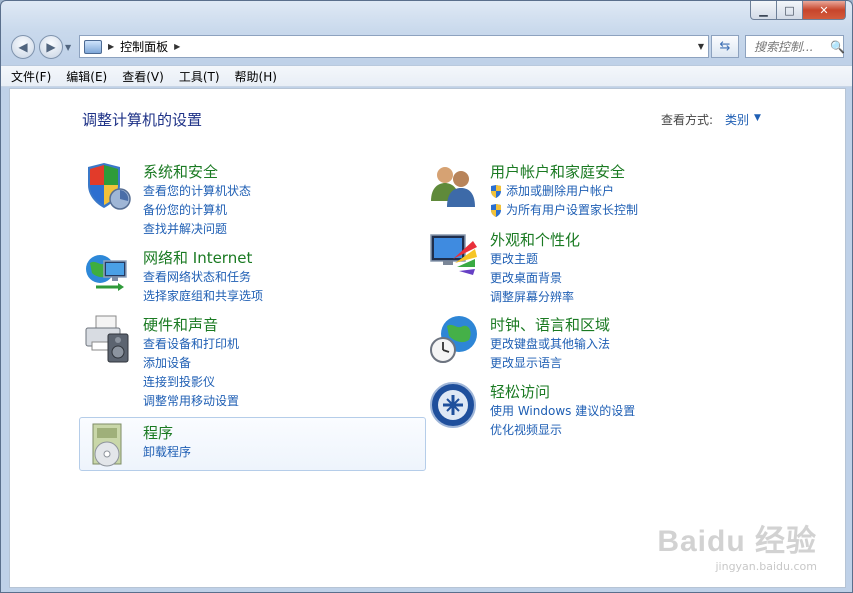 The image size is (853, 593). What do you see at coordinates (562, 411) in the screenshot?
I see `link-recommended-settings: 使用 Windows 建议的设置` at bounding box center [562, 411].